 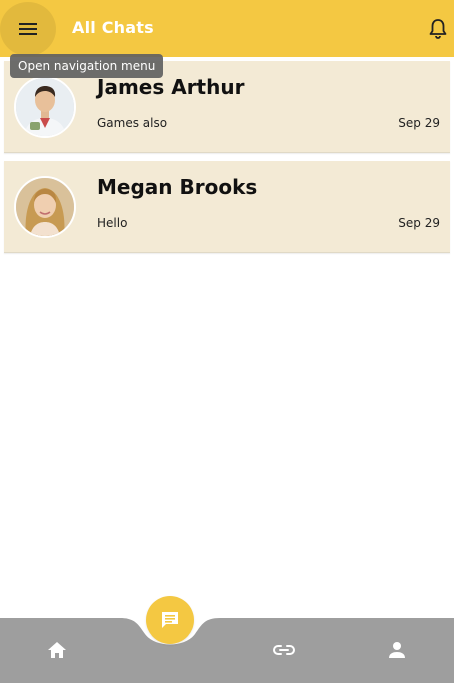 I want to click on person-icon, so click(x=397, y=650).